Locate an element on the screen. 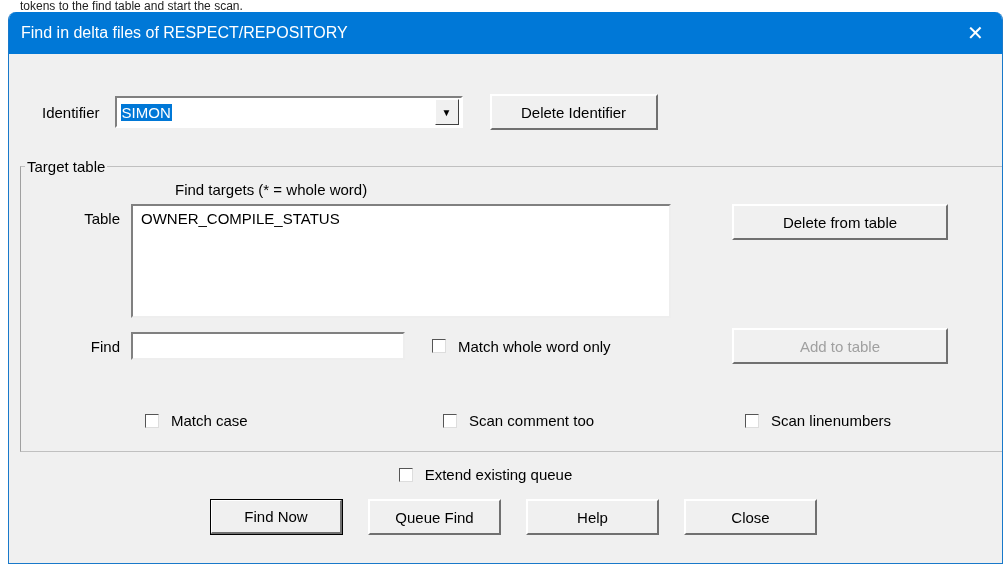 The height and width of the screenshot is (565, 1007). identifier-value: SIMON is located at coordinates (146, 112).